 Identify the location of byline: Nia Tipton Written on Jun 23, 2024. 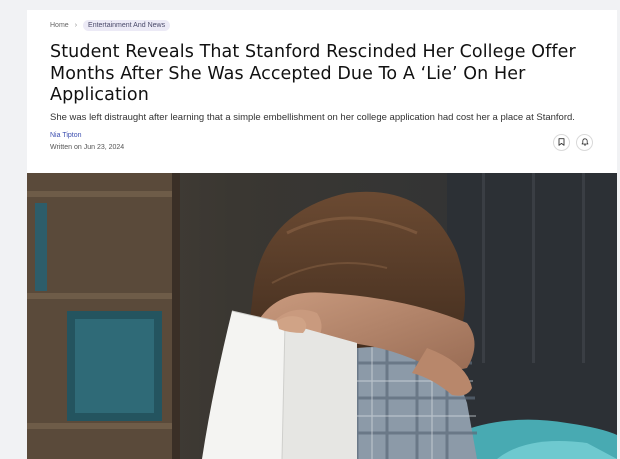
(321, 141).